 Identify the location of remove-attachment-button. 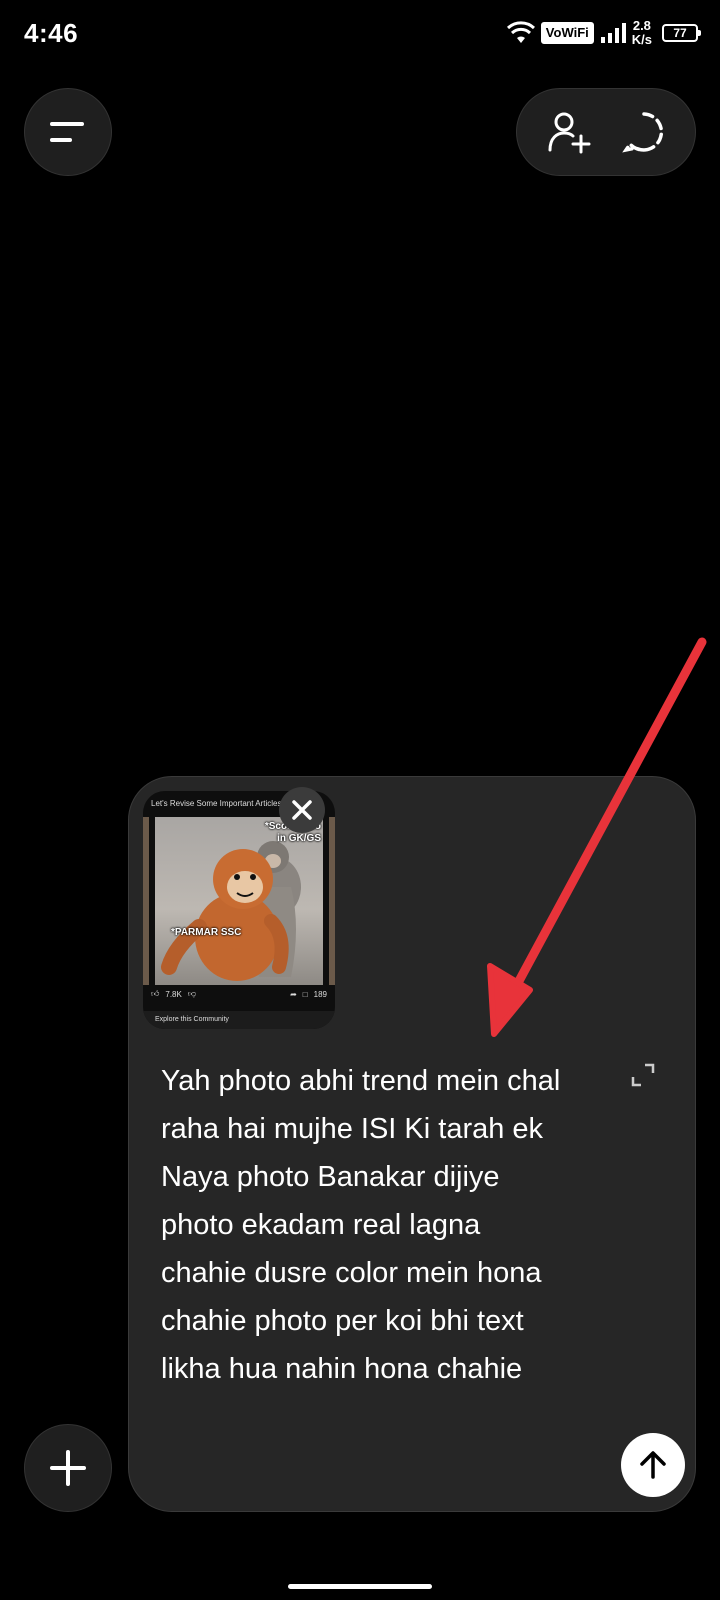
(302, 810).